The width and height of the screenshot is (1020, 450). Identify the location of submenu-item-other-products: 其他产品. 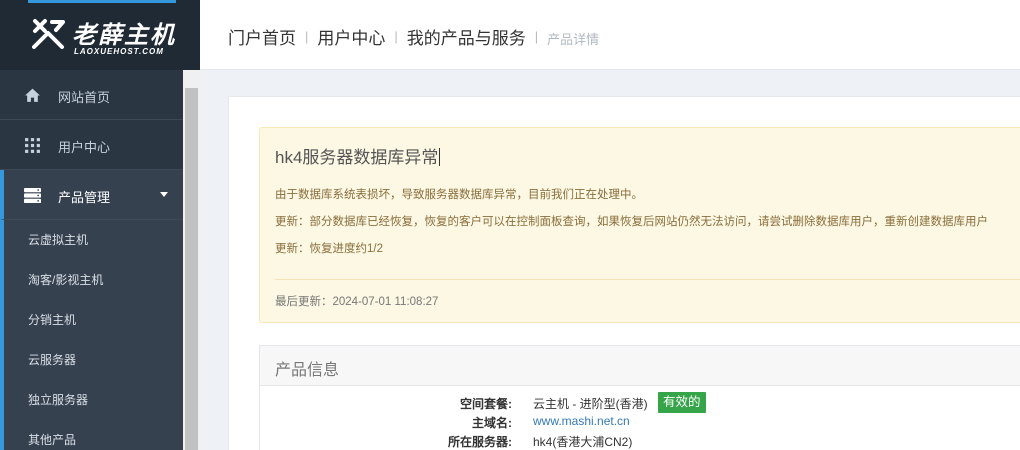
(93, 435).